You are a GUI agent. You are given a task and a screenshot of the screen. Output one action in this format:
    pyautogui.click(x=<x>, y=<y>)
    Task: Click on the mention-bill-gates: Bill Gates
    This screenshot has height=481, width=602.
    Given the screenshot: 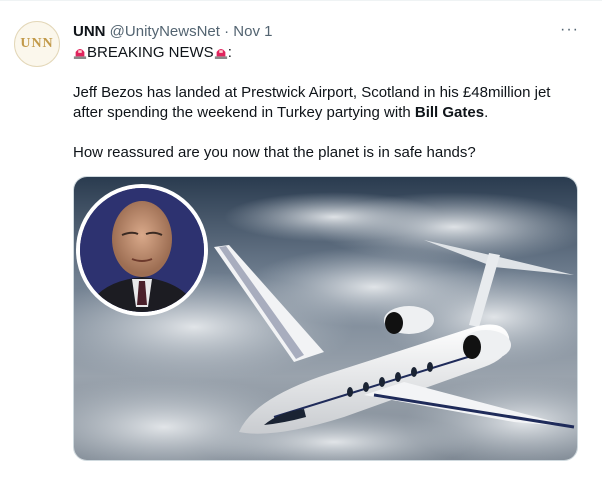 What is the action you would take?
    pyautogui.click(x=449, y=112)
    